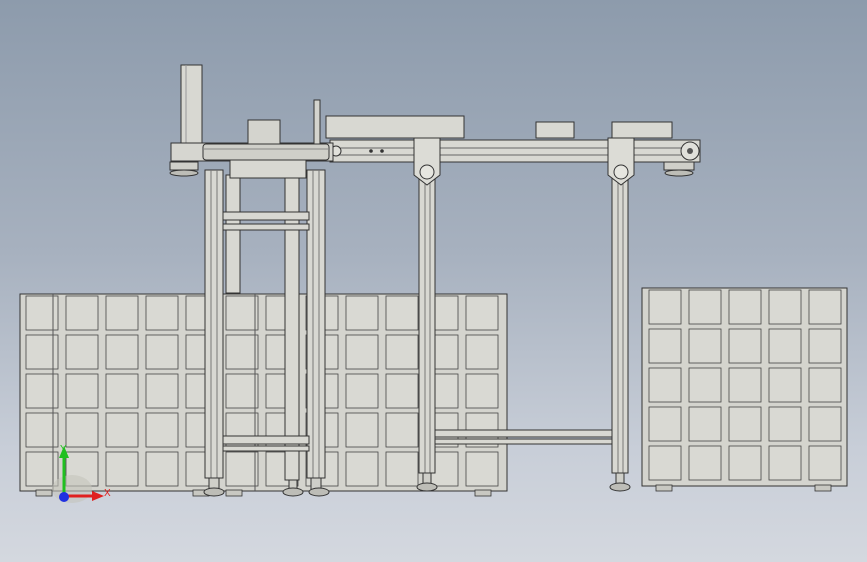 The image size is (867, 562). I want to click on lower-crossbeam, so click(523, 437).